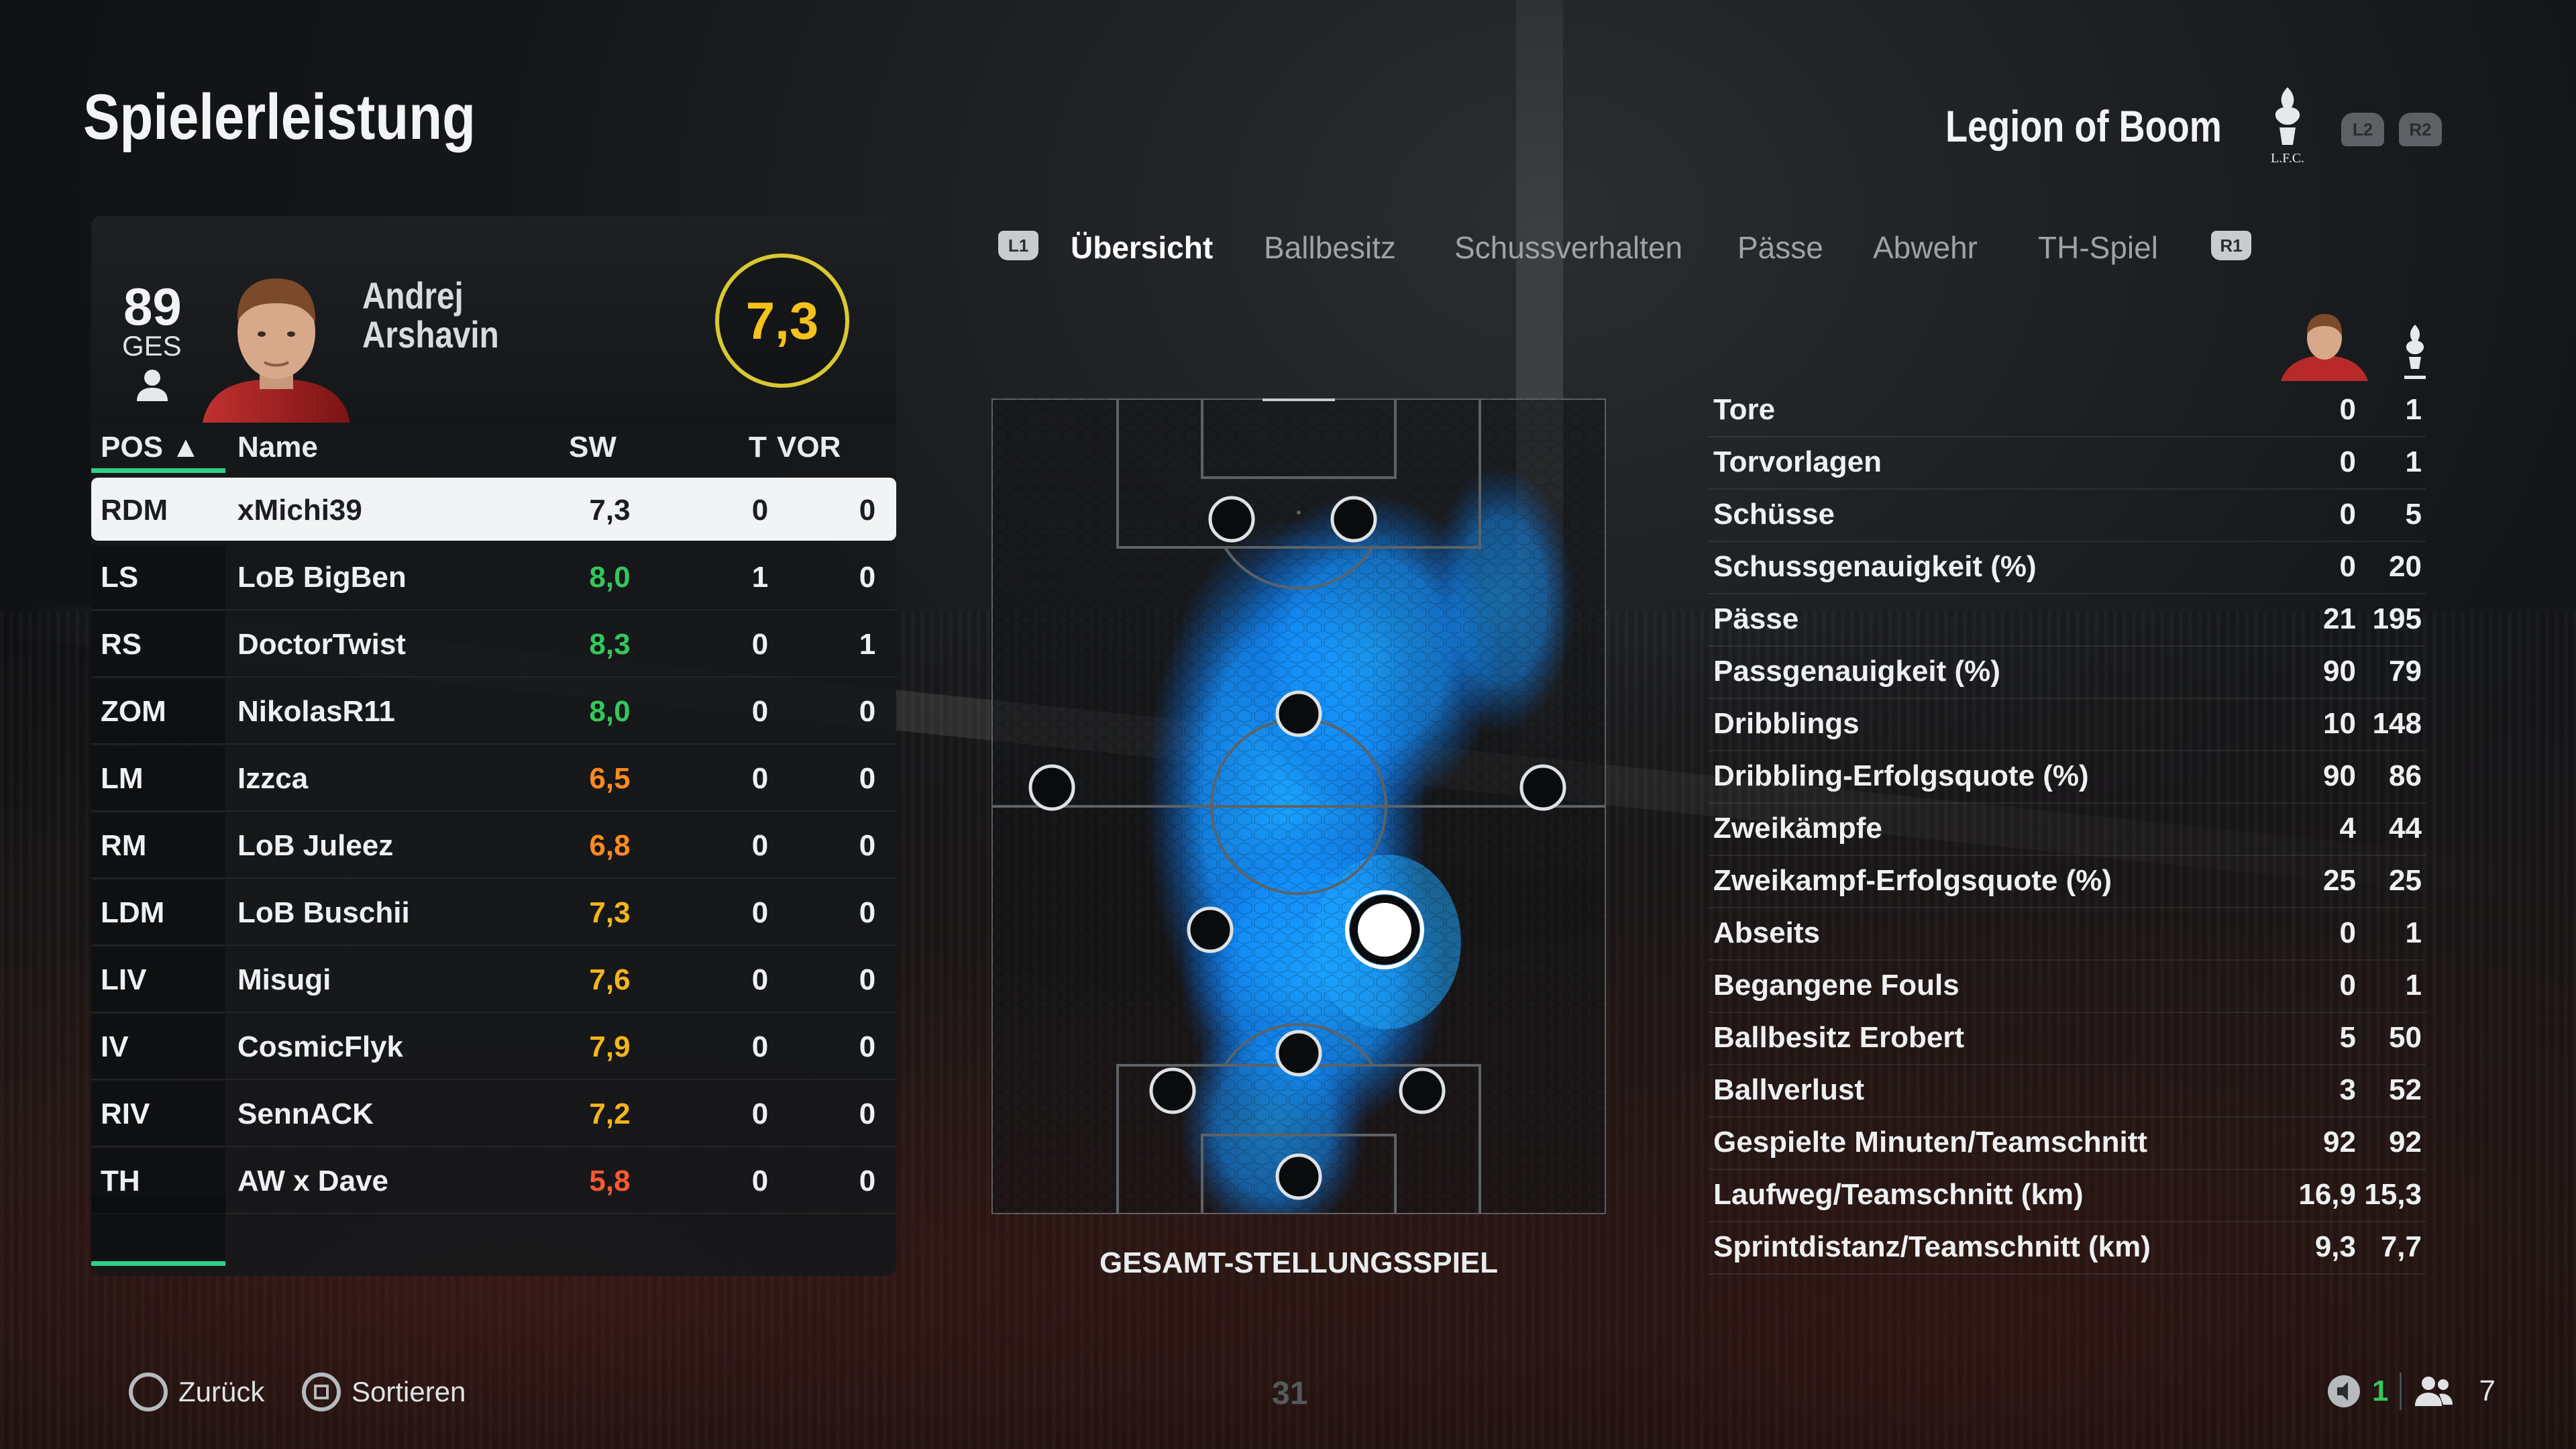  Describe the element at coordinates (1774, 514) in the screenshot. I see `stat-label: Schüsse` at that location.